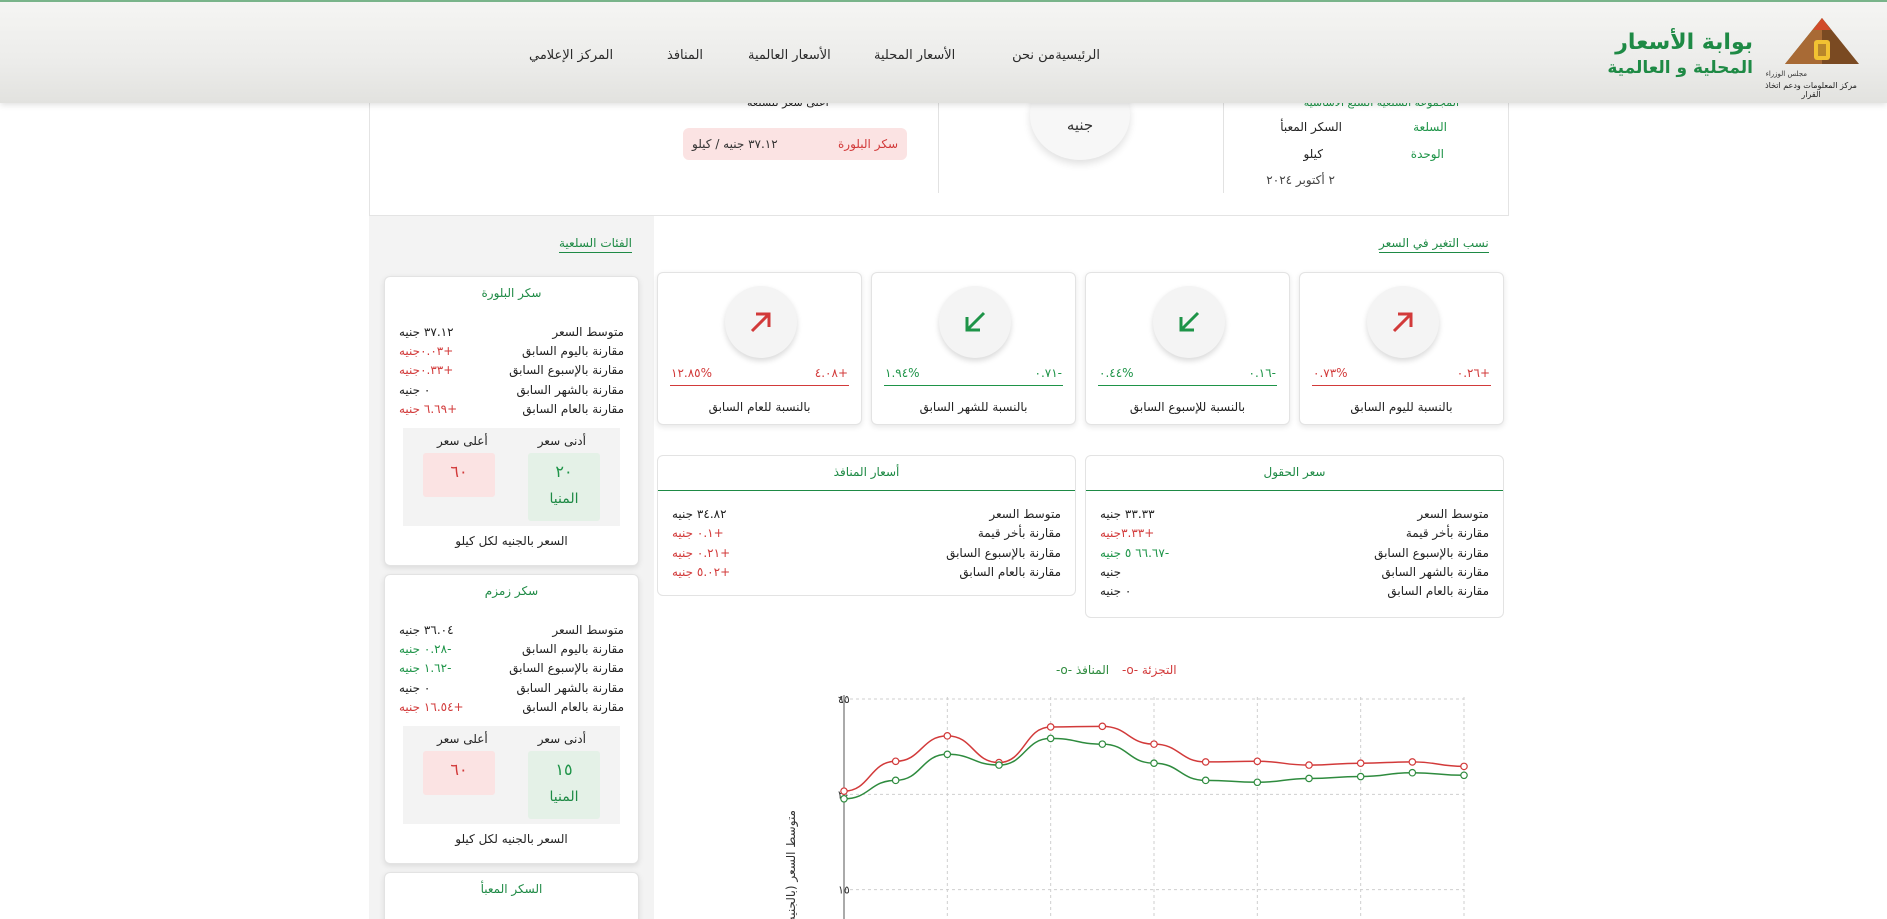 The height and width of the screenshot is (919, 1887). I want to click on change-value: -٠.١٦, so click(1262, 373).